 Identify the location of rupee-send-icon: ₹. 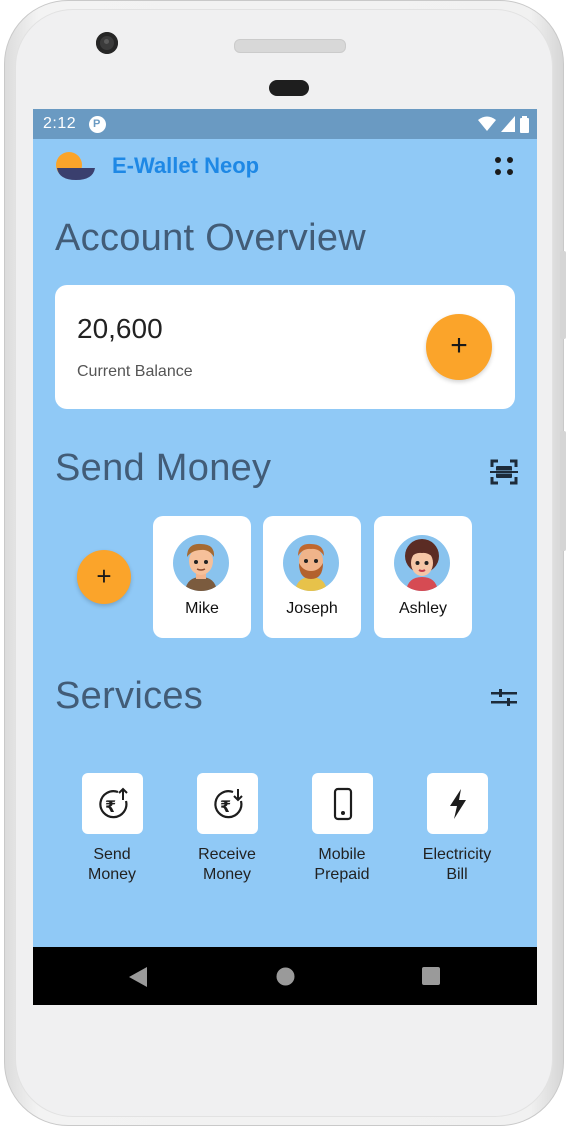
(113, 803).